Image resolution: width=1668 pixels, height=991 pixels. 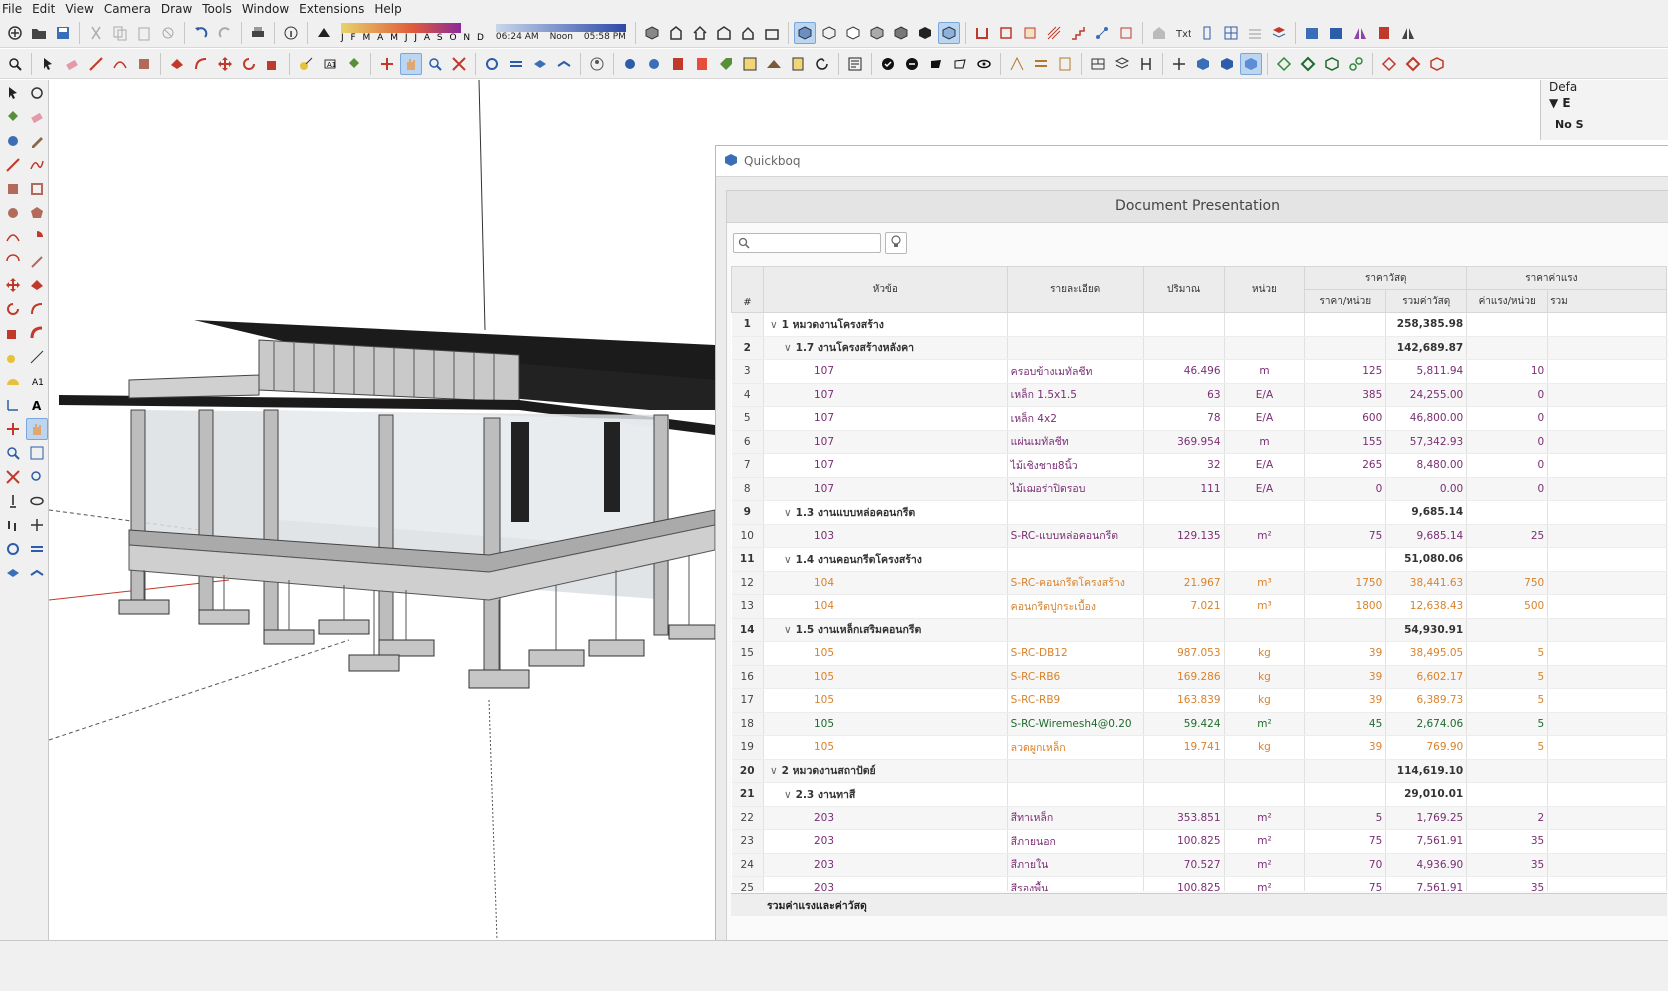 What do you see at coordinates (1199, 489) in the screenshot?
I see `table-row: 8 107 ไม้เฌอร่าปิดรอบ 111 E/A 0 0.00 0` at bounding box center [1199, 489].